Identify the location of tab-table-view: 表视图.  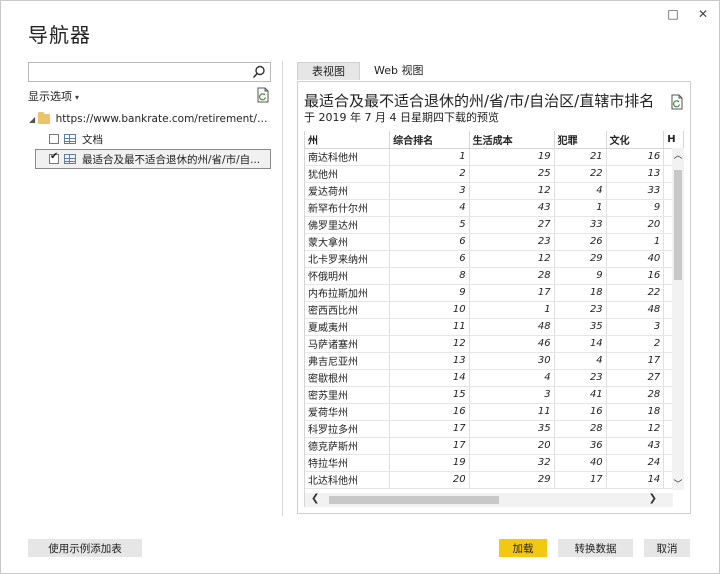
(328, 71).